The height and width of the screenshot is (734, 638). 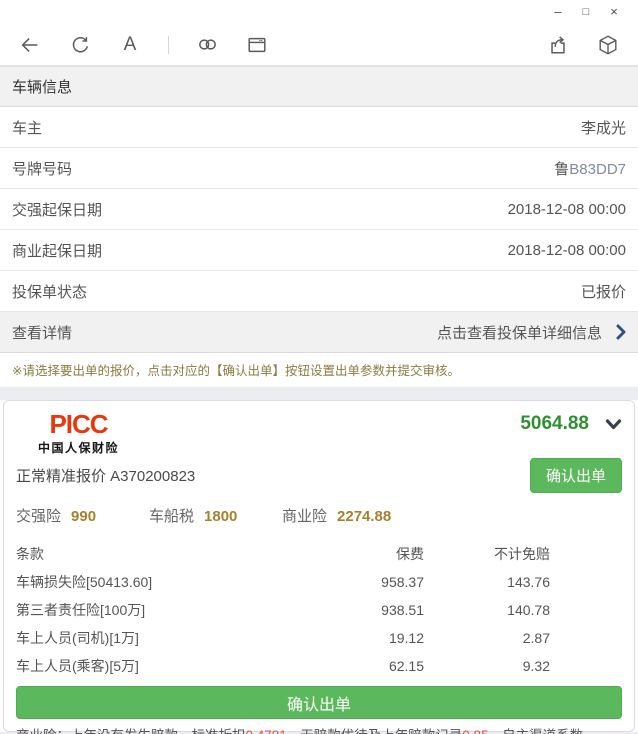 I want to click on clause-deductible: 9.32, so click(x=536, y=666).